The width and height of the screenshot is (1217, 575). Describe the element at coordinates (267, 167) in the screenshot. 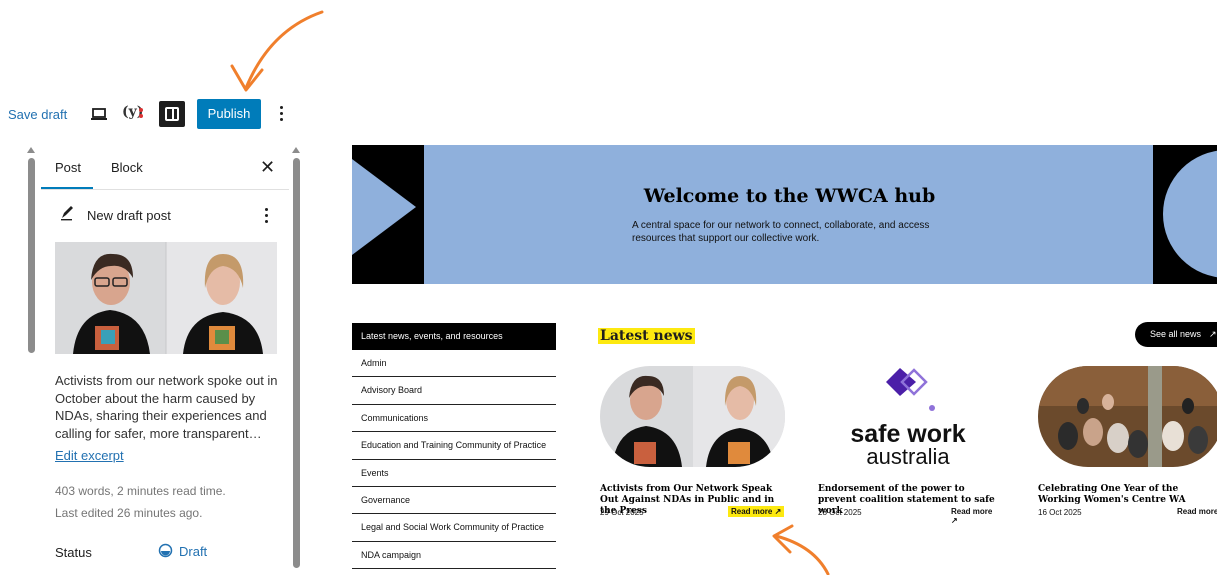

I see `close-icon: ✕` at that location.